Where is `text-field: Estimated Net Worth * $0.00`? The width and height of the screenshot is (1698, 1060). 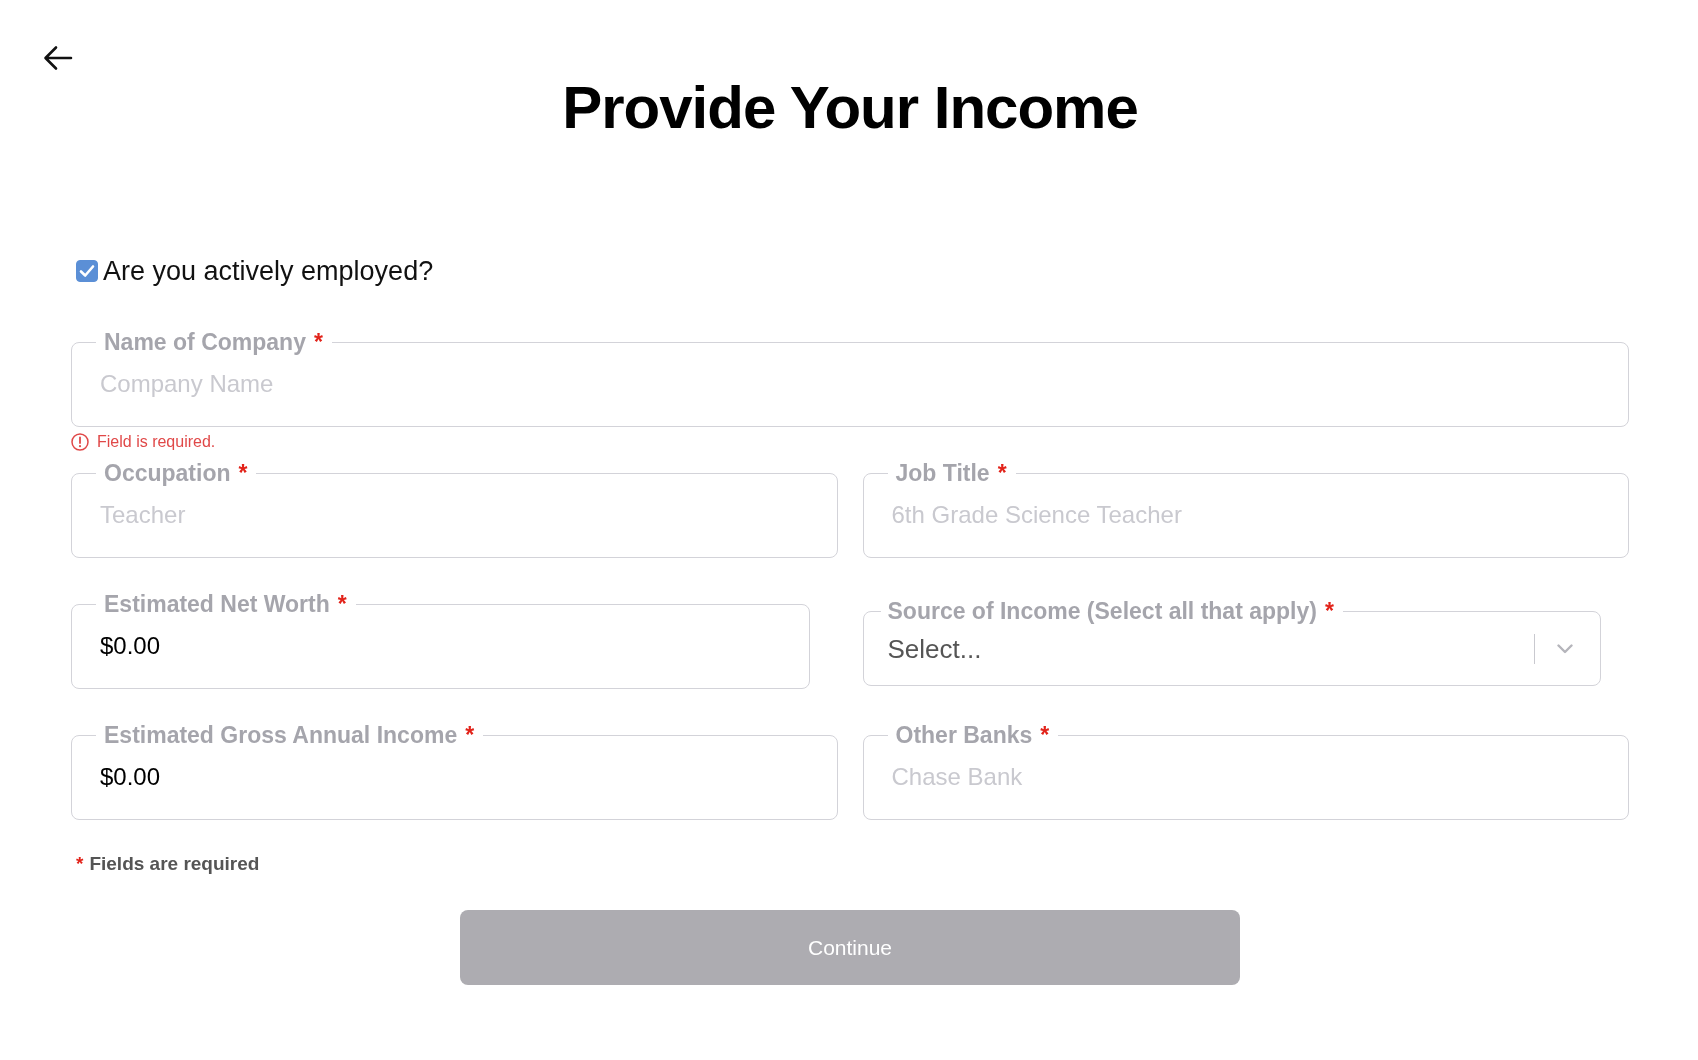 text-field: Estimated Net Worth * $0.00 is located at coordinates (440, 640).